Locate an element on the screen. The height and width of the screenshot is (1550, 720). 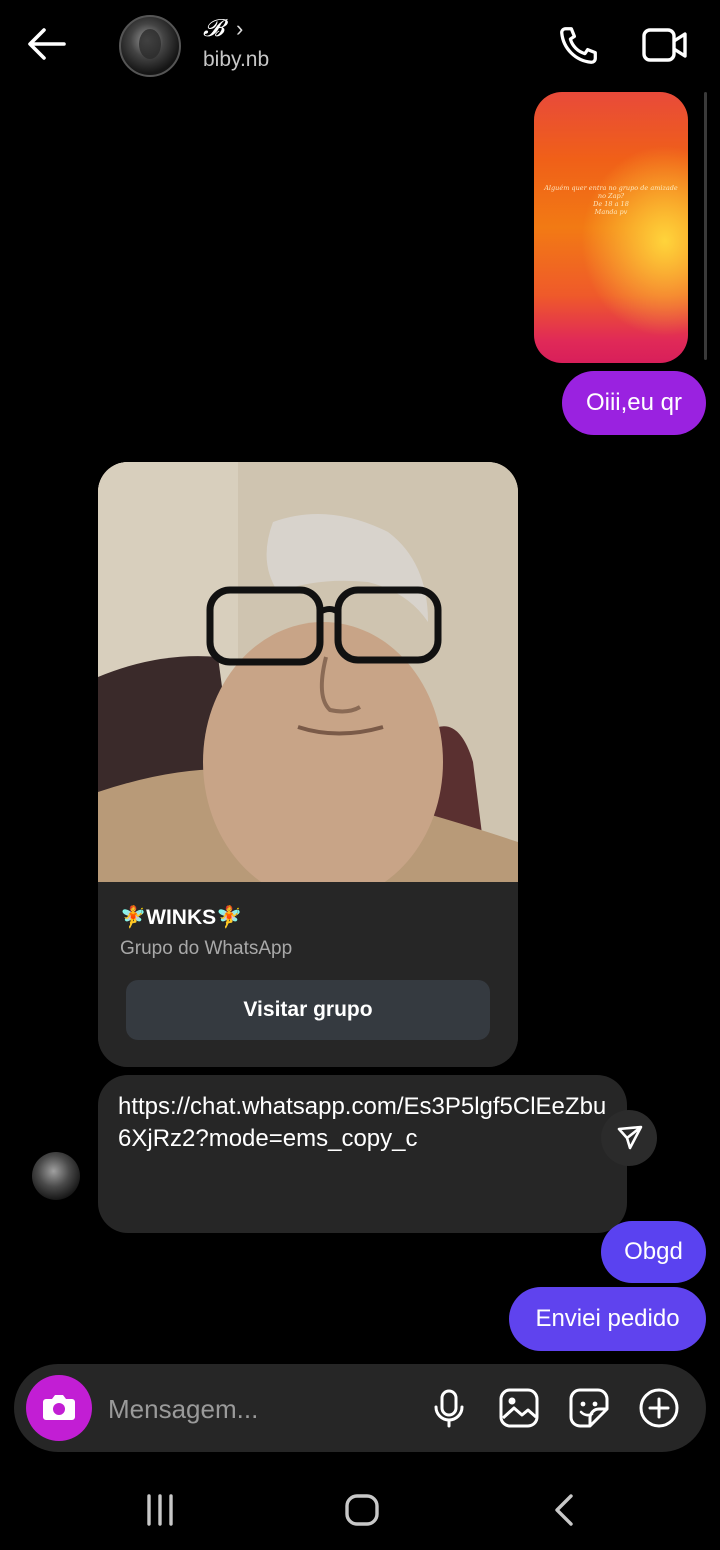
profile-username: biby.nb is located at coordinates (236, 60).